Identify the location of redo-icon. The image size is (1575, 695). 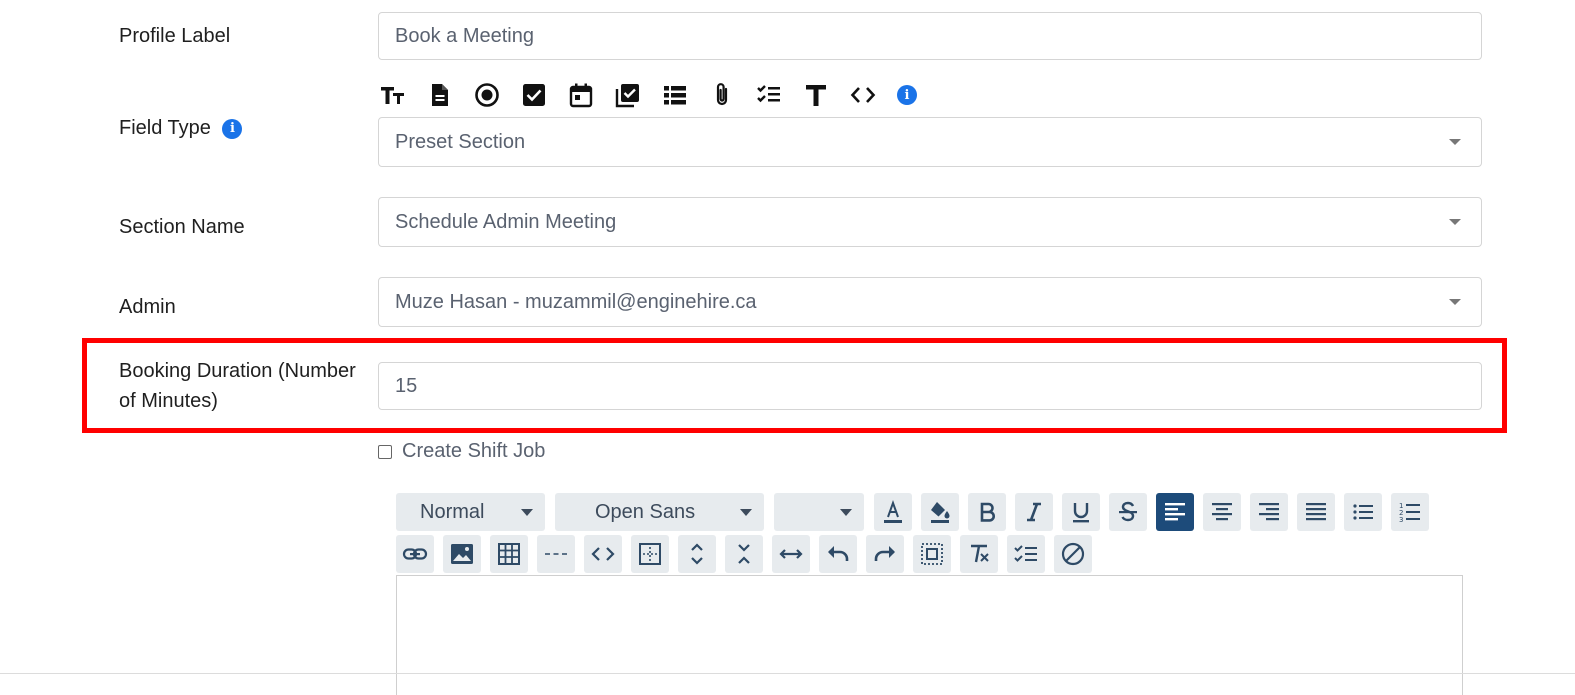
(884, 553).